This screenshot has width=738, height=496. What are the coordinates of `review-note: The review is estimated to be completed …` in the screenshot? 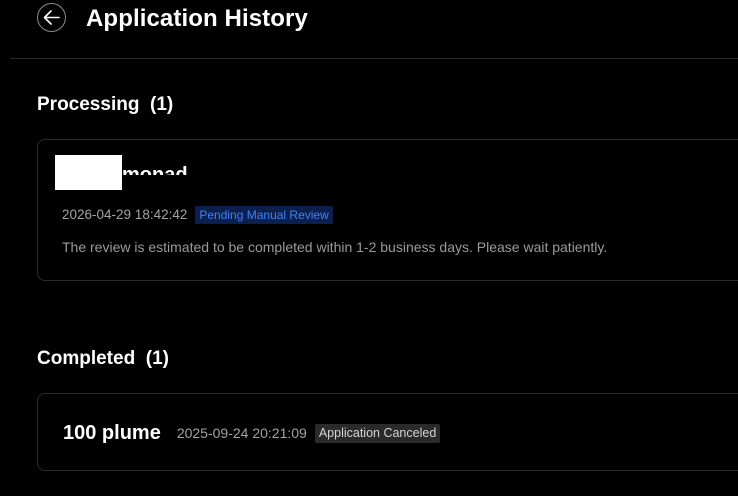 It's located at (335, 247).